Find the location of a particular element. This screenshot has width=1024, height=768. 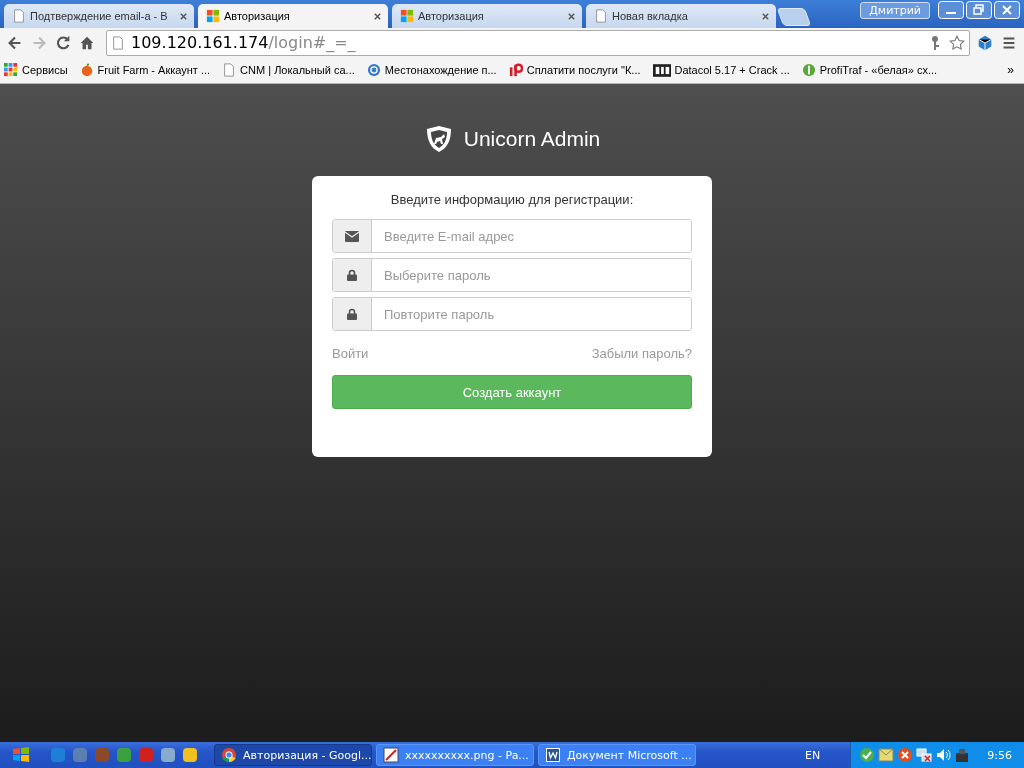

input-field: Выберите пароль is located at coordinates (512, 275).